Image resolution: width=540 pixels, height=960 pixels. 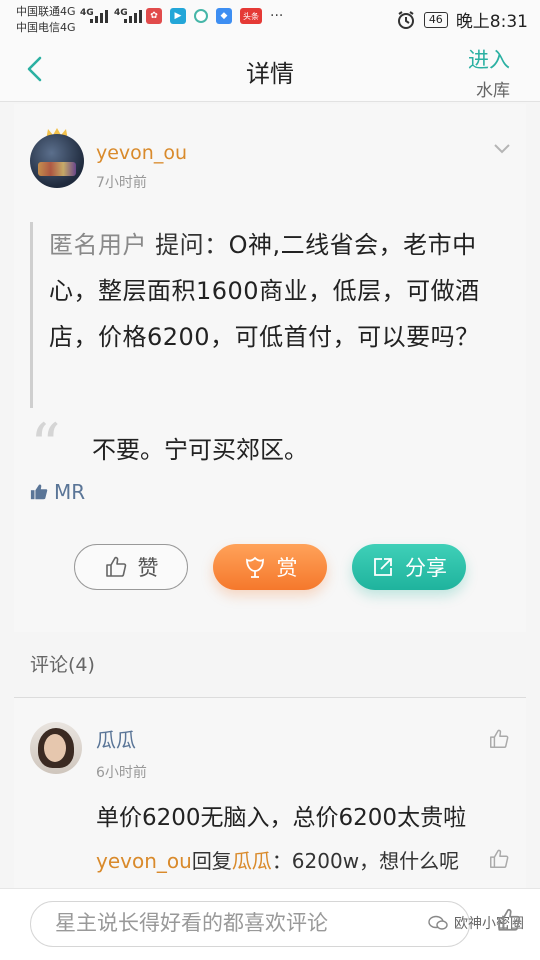 I want to click on question-user: 匿名用户, so click(x=98, y=245).